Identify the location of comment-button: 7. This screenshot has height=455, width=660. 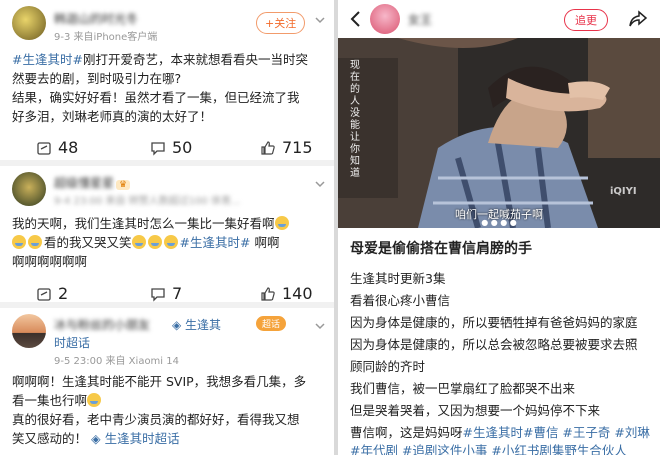
(166, 293).